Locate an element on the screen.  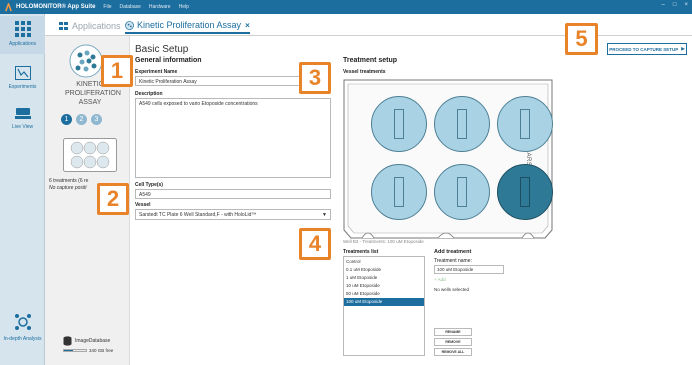
window-controls: – □ × is located at coordinates (675, 5).